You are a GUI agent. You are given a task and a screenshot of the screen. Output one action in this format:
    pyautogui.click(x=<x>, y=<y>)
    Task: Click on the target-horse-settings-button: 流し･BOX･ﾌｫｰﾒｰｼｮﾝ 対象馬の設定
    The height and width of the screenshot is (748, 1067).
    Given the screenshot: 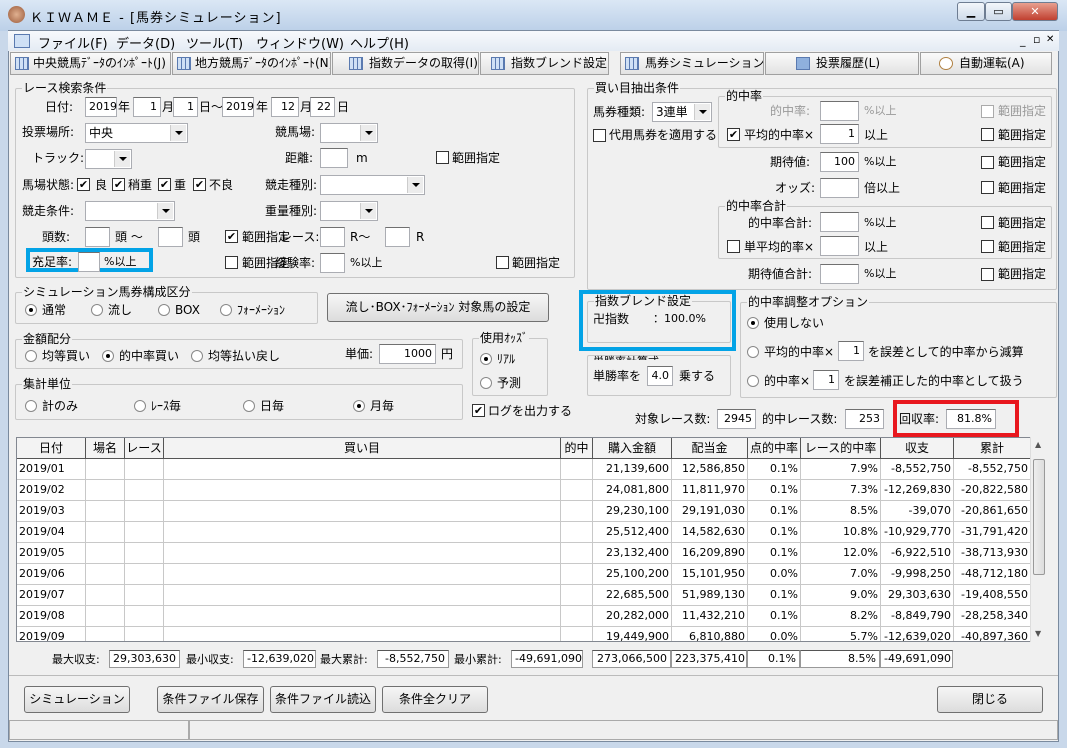 What is the action you would take?
    pyautogui.click(x=438, y=307)
    